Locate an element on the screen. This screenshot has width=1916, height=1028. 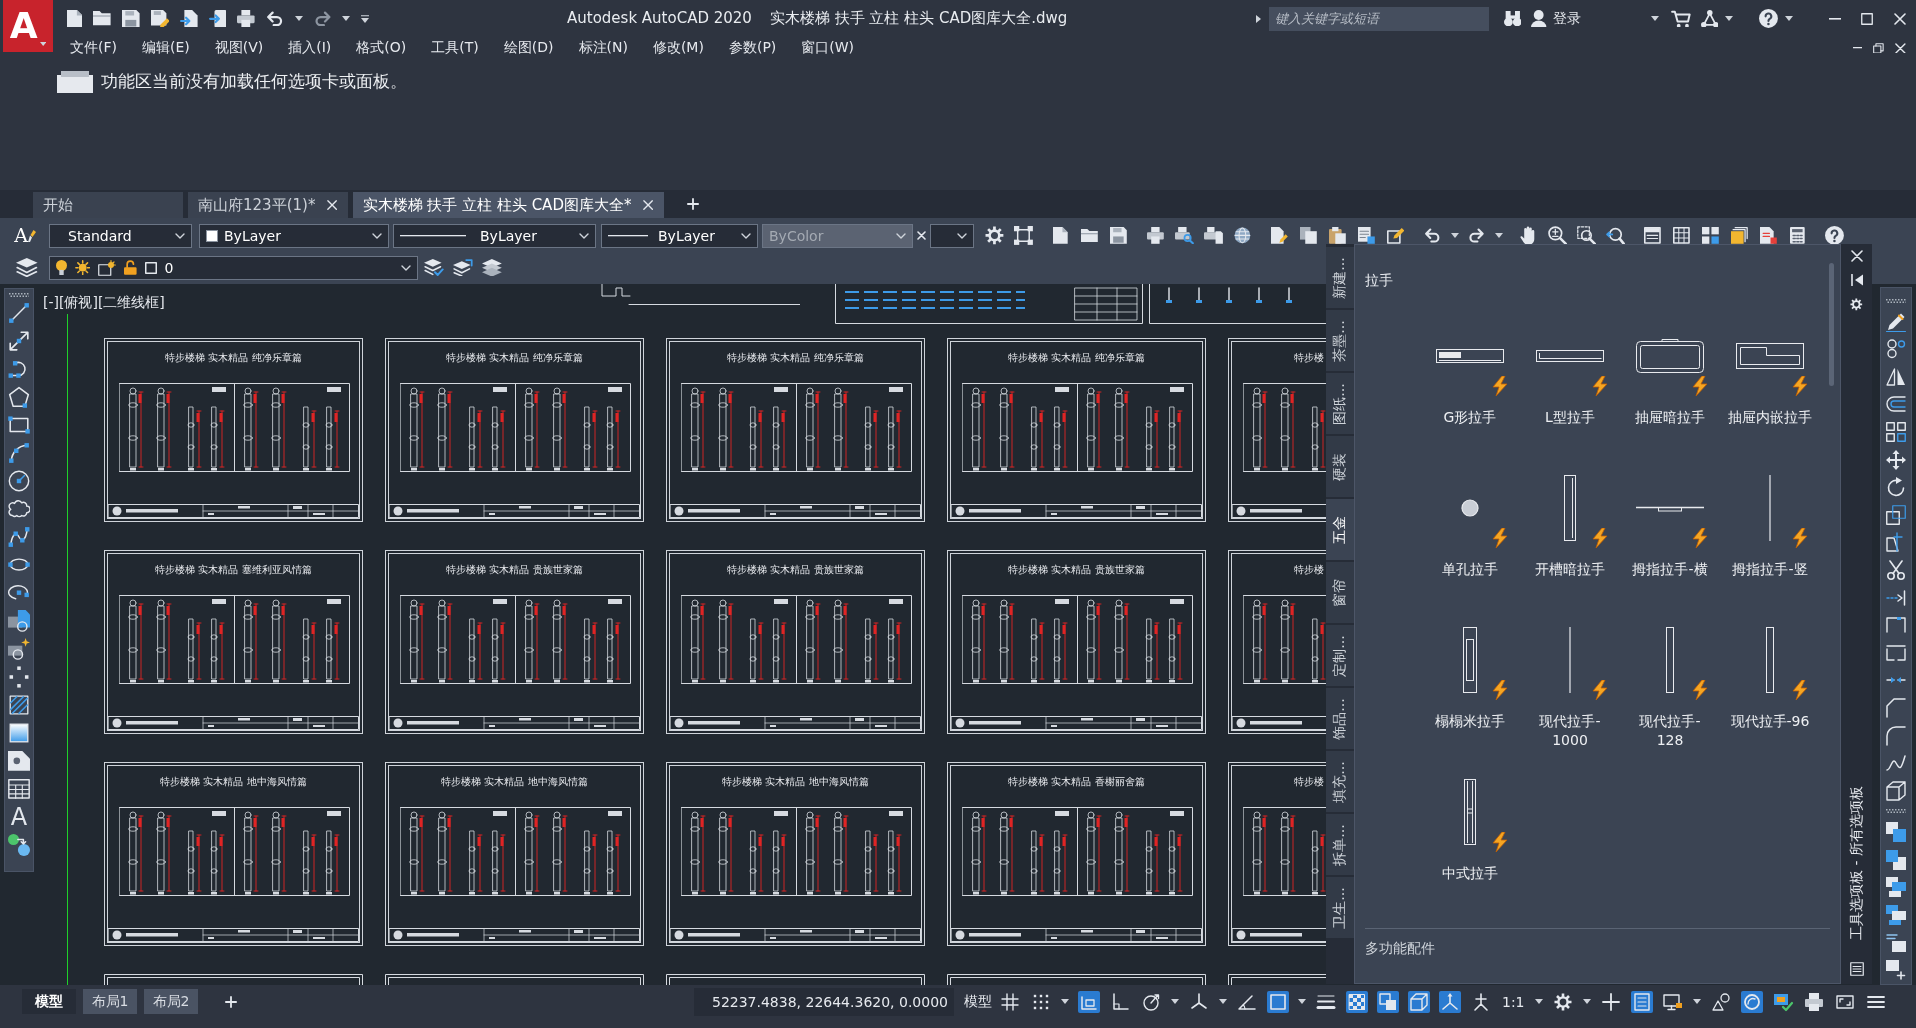
double-arrow-line-icon is located at coordinates (19, 341).